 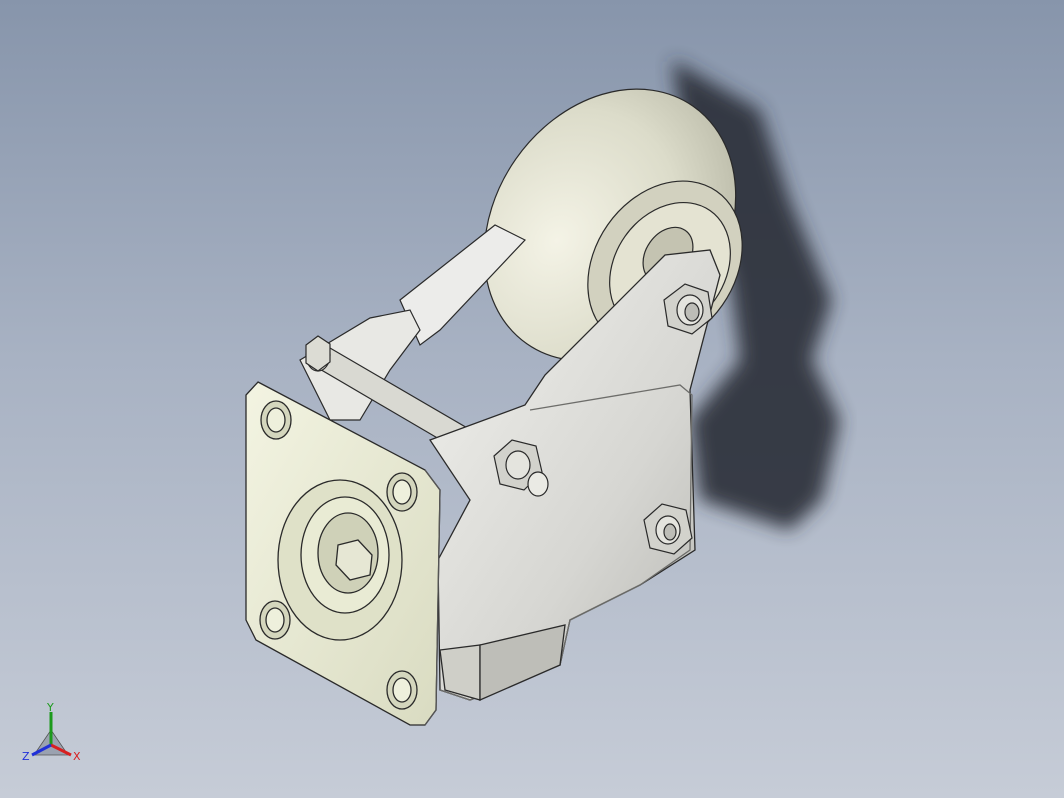 What do you see at coordinates (50, 707) in the screenshot?
I see `y-axis-label: Y` at bounding box center [50, 707].